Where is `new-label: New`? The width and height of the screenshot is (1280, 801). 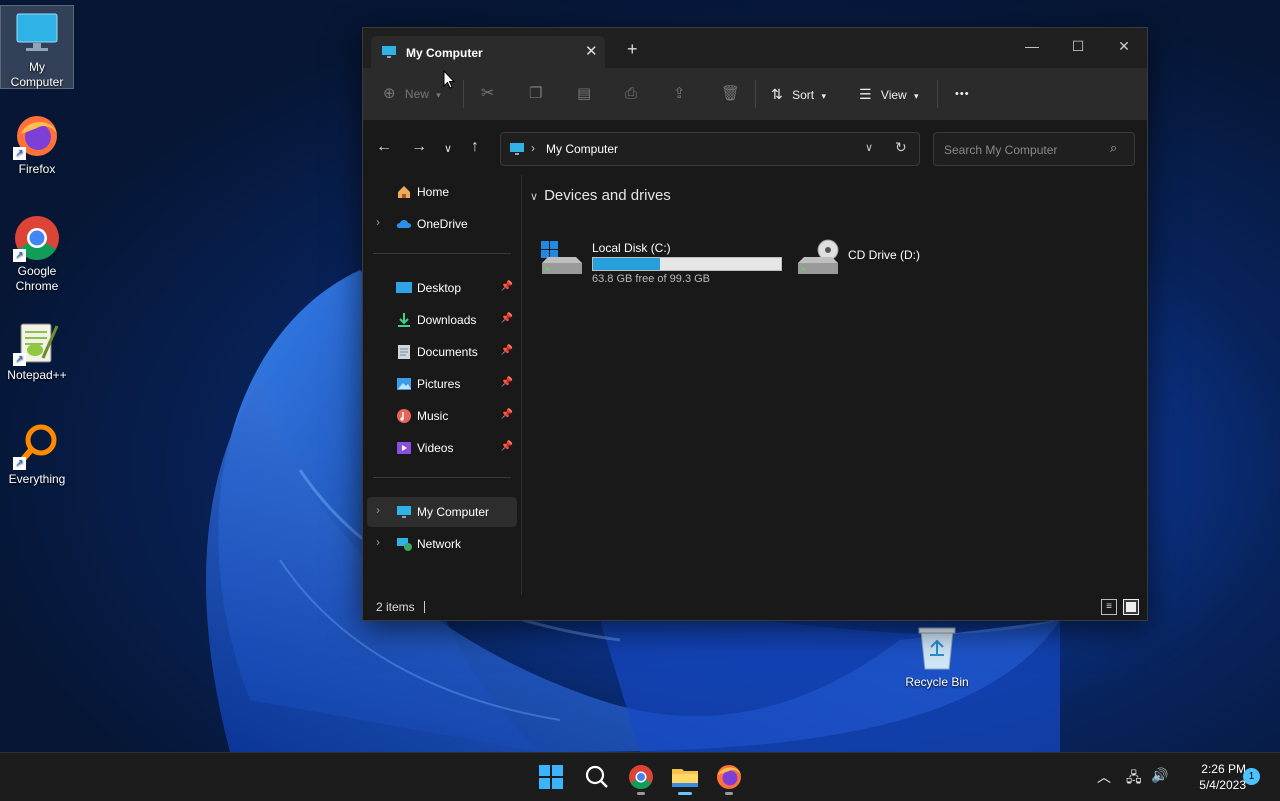
new-label: New is located at coordinates (416, 94).